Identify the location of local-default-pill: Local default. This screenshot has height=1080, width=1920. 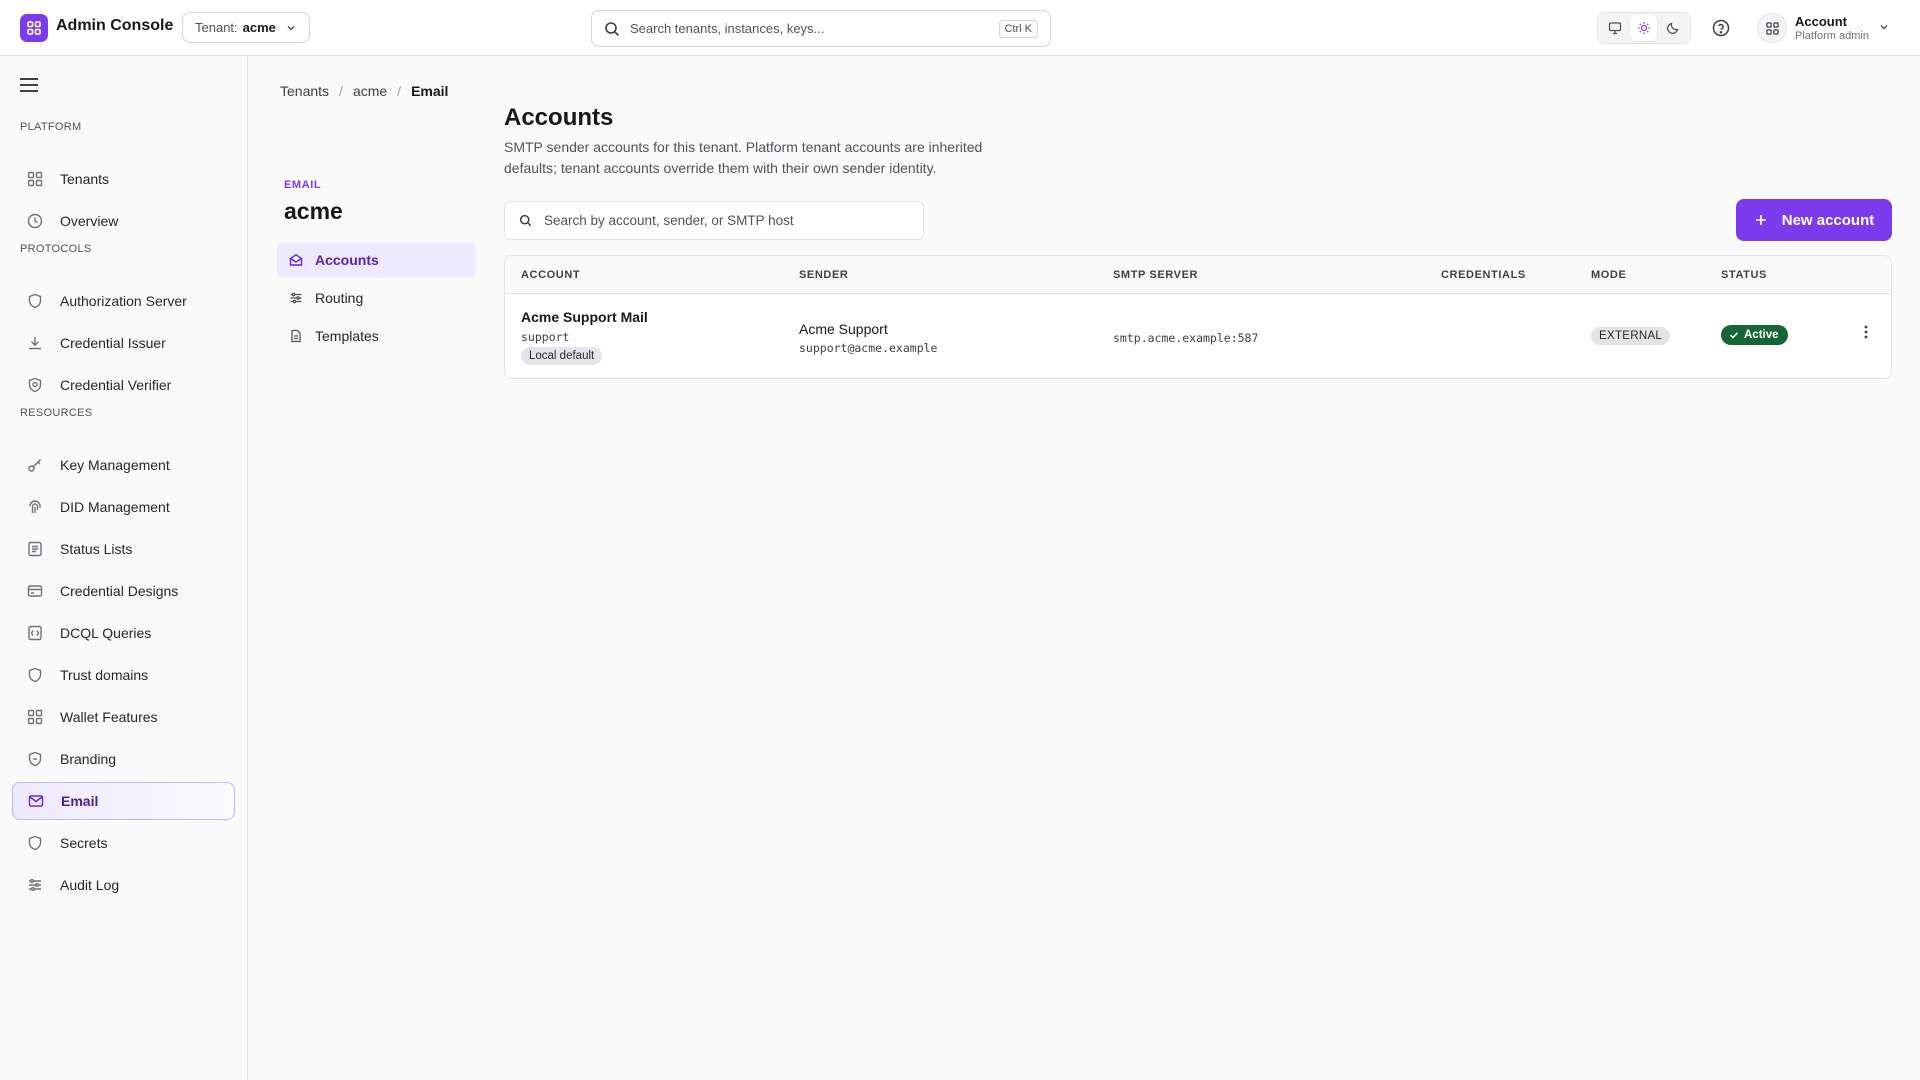
(562, 356).